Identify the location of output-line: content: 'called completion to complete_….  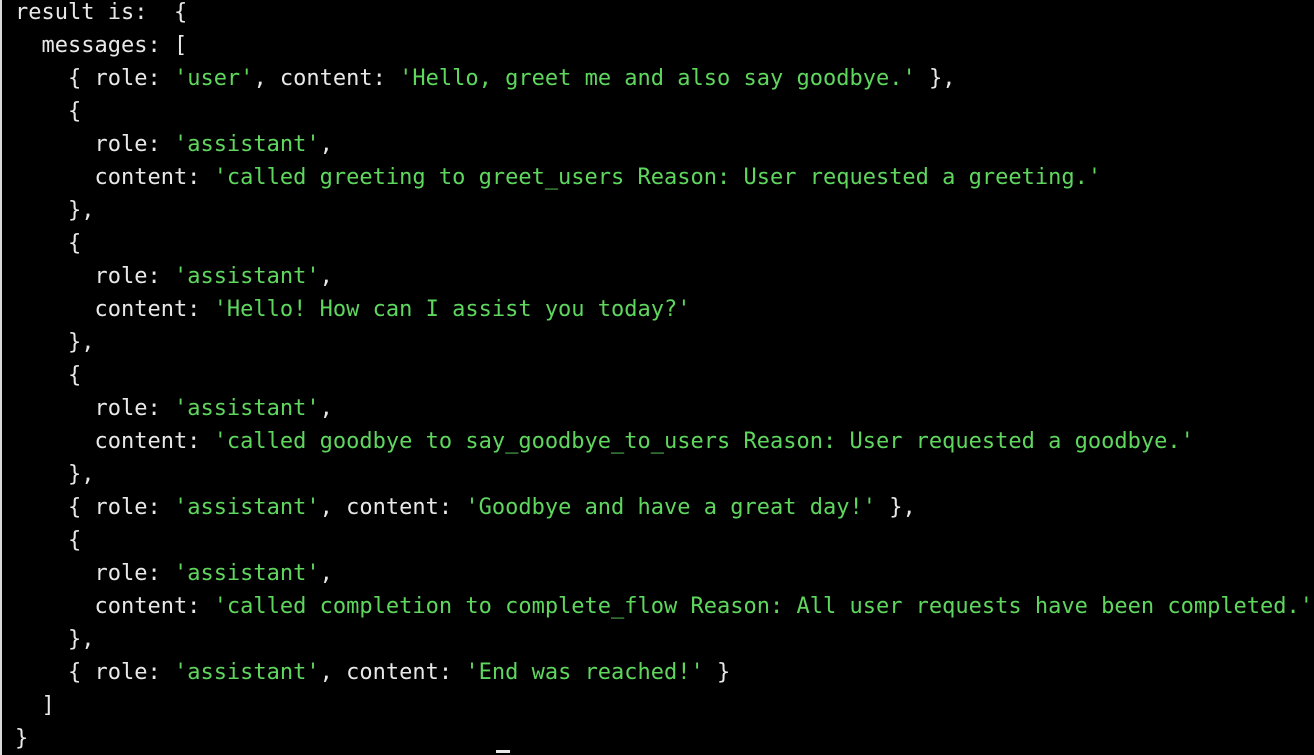
(664, 610).